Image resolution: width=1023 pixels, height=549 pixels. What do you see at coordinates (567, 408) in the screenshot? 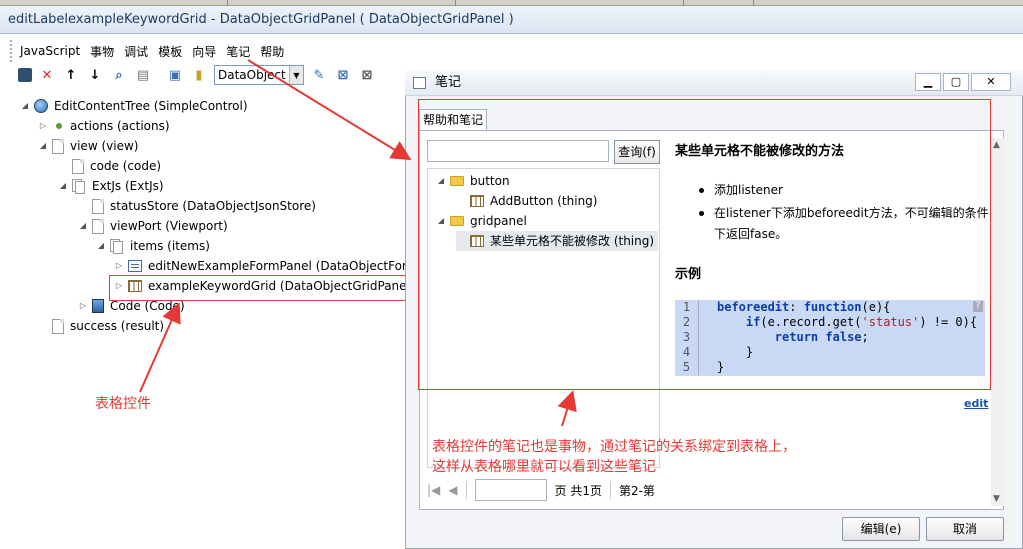
I see `arrow-note-to-box` at bounding box center [567, 408].